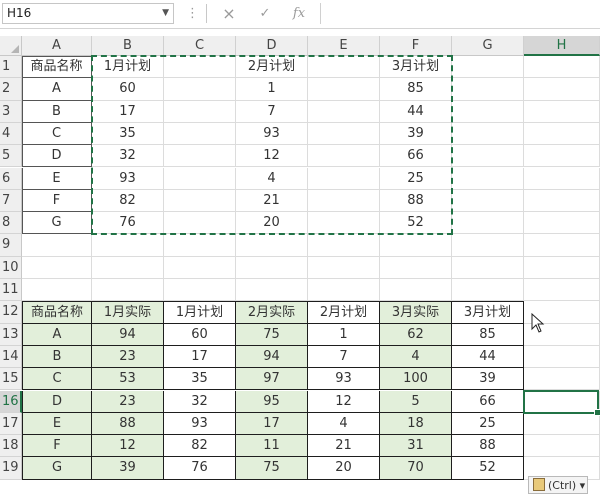 The width and height of the screenshot is (600, 495). I want to click on table-header-cell: 2月实际, so click(272, 312).